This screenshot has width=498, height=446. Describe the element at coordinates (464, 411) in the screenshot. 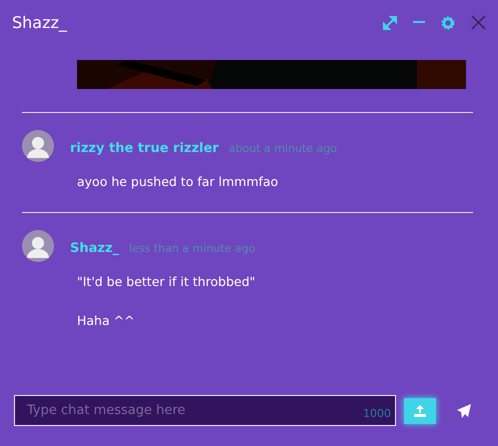

I see `send-icon` at that location.